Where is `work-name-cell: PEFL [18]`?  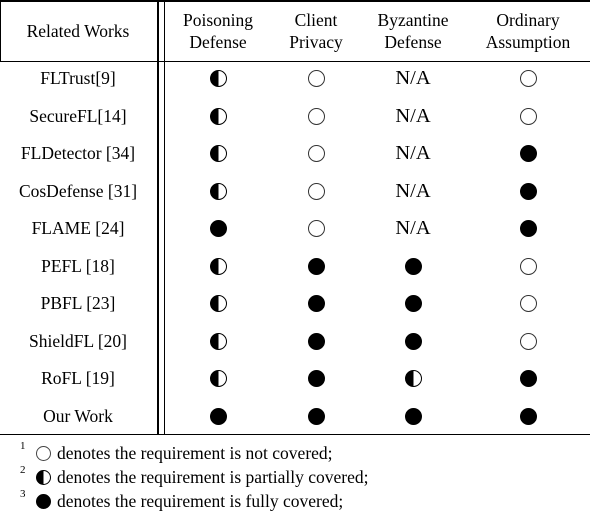 work-name-cell: PEFL [18] is located at coordinates (78, 265).